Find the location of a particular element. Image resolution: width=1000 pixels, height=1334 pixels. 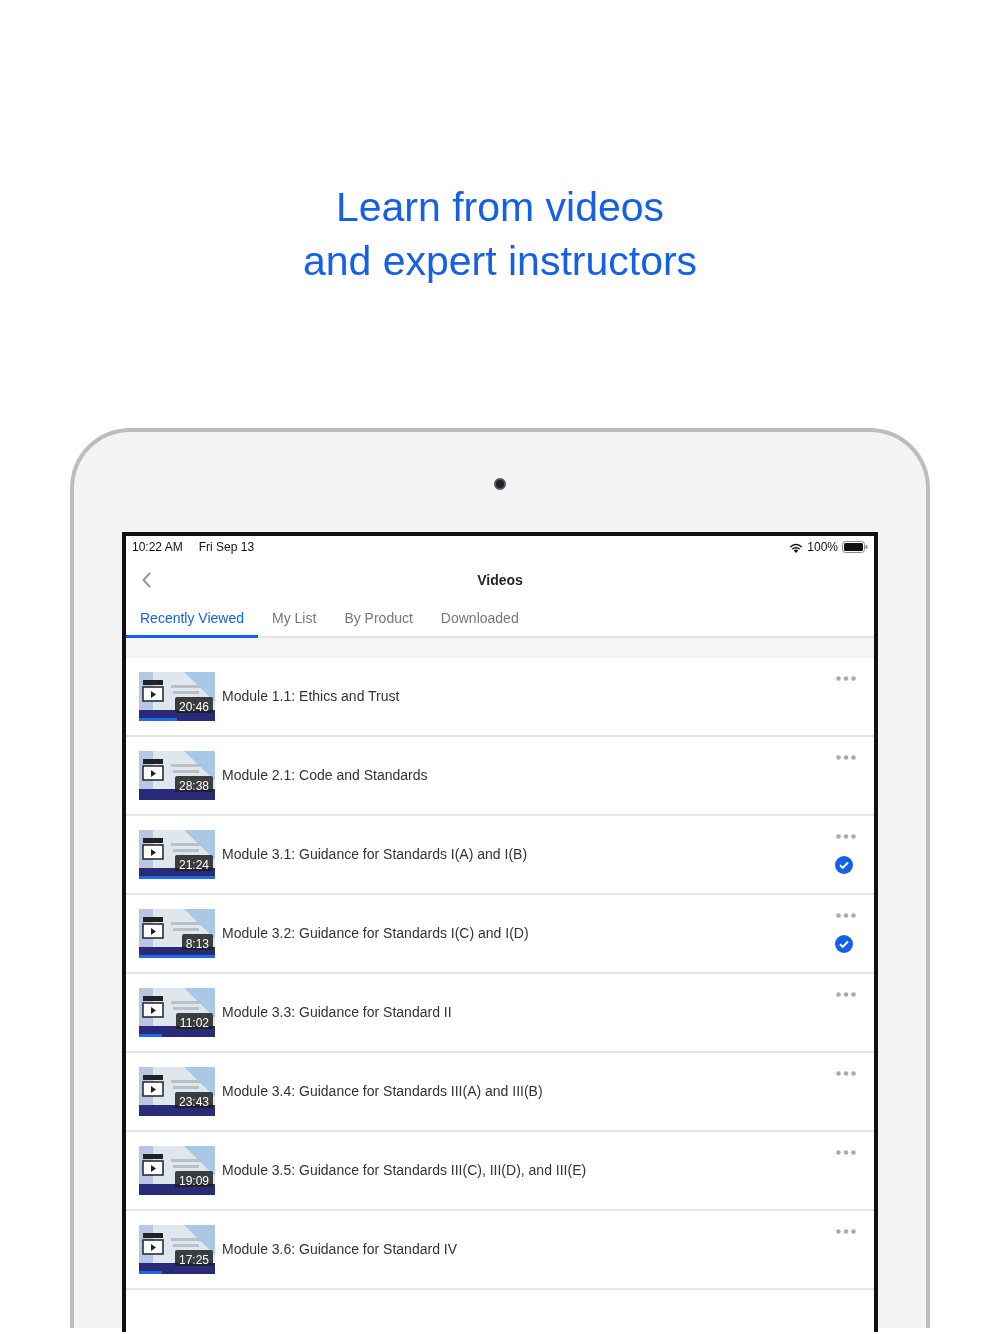

headline-line: Learn from videos is located at coordinates (500, 207).